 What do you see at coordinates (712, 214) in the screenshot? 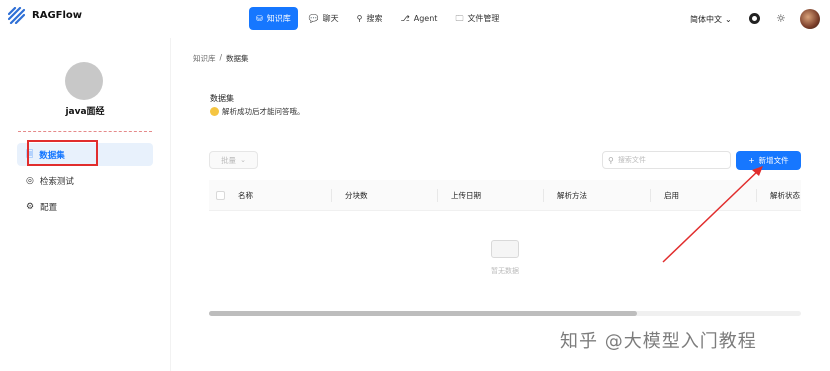
I see `annotation-arrow-icon` at bounding box center [712, 214].